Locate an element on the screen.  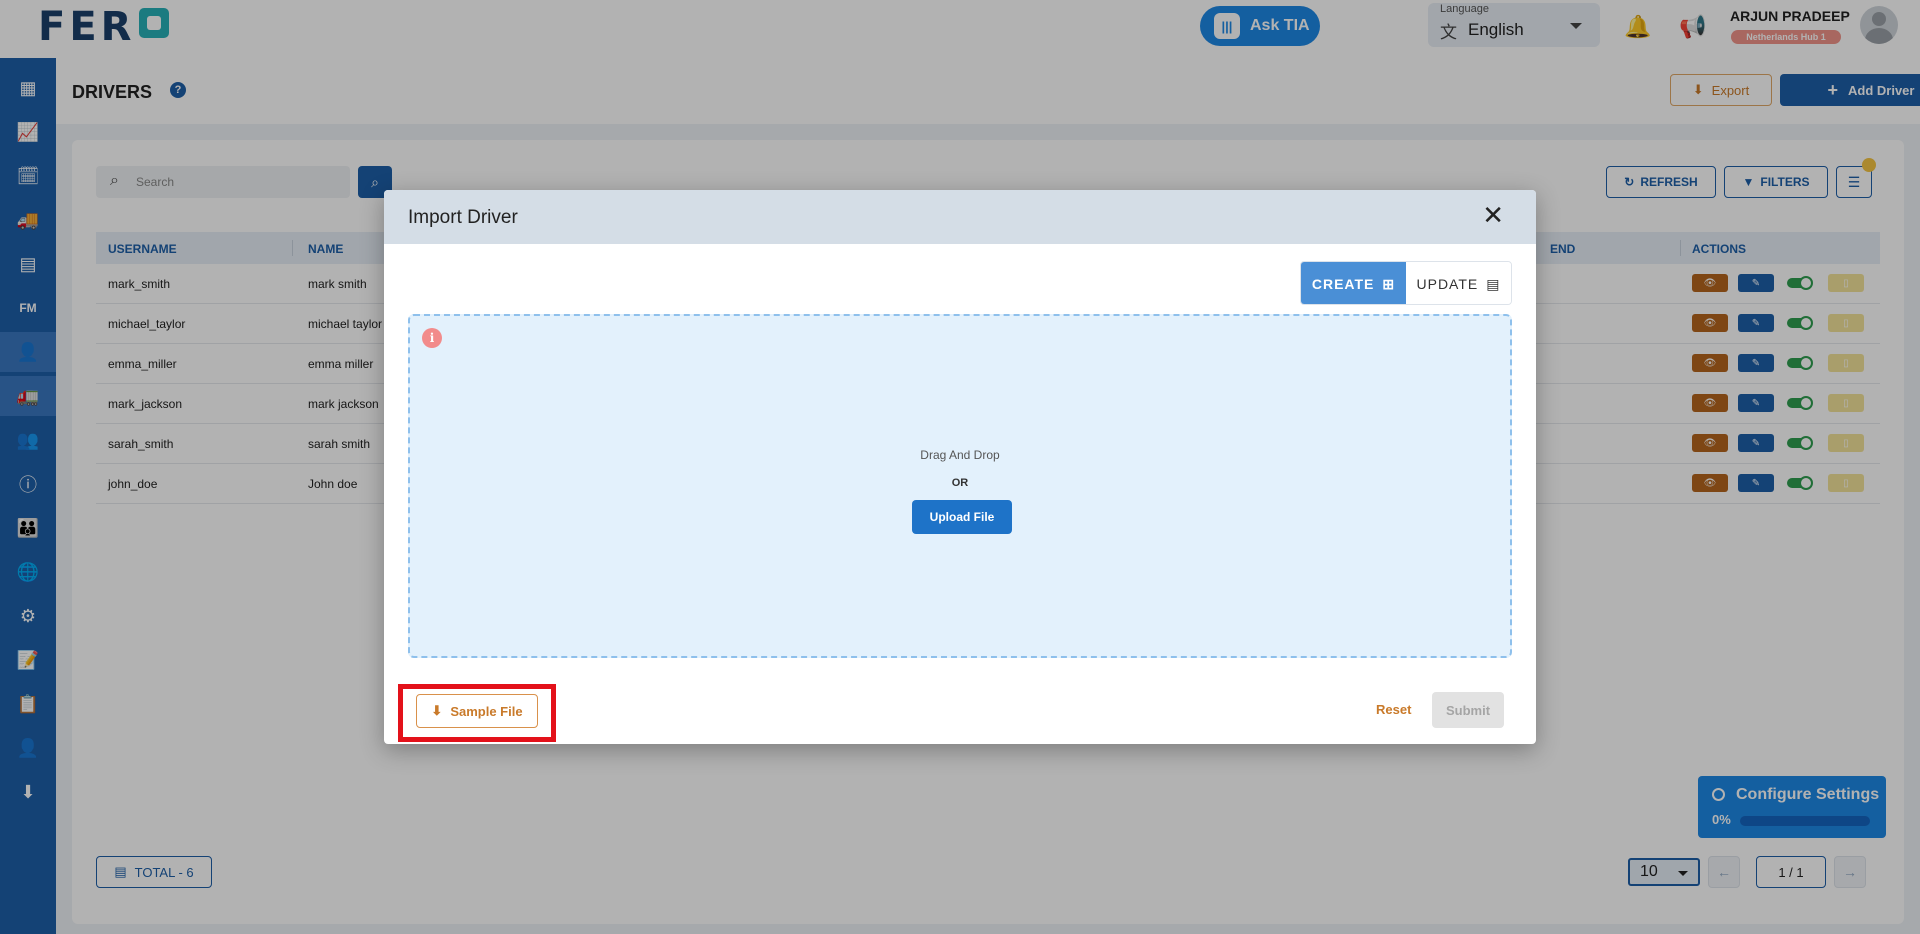
update-mode-button: UPDATE ▤ is located at coordinates (1458, 283).